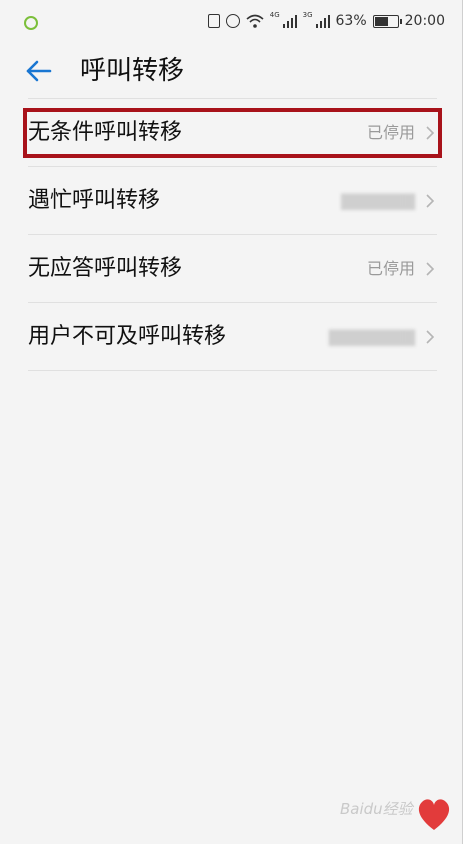  I want to click on item-label: 用户不可及呼叫转移, so click(127, 336).